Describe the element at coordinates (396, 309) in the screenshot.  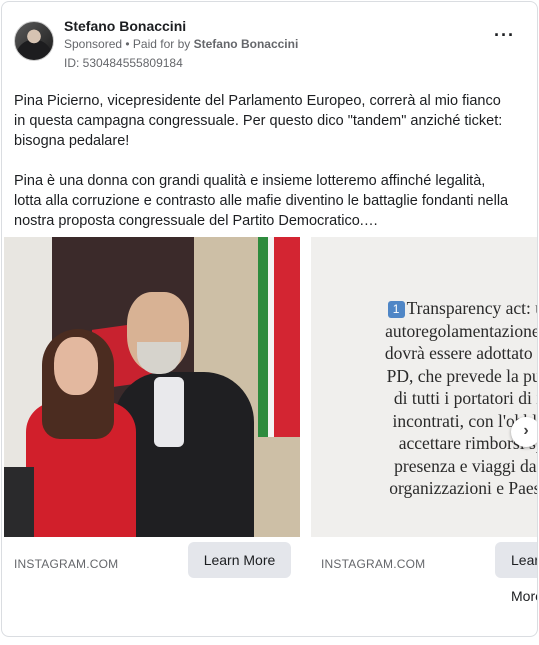
I see `number-one-badge-icon: 1` at that location.